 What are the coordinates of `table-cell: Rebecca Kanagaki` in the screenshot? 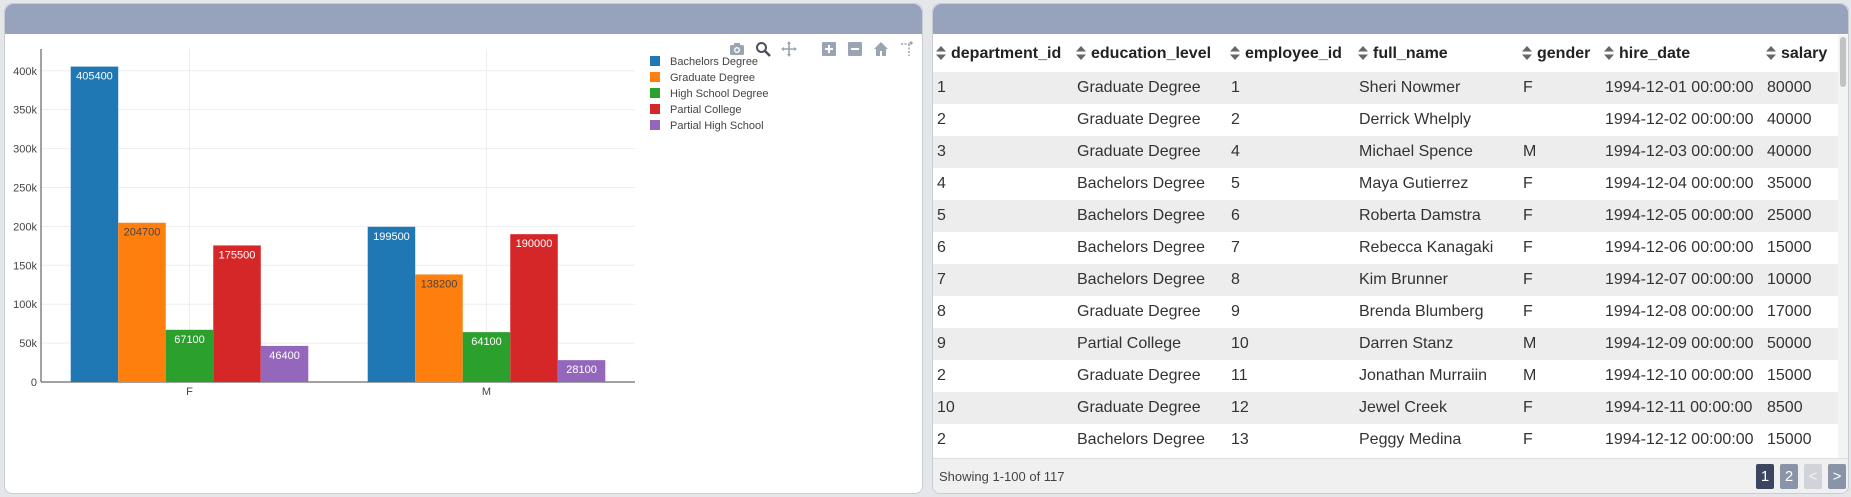 It's located at (1437, 248).